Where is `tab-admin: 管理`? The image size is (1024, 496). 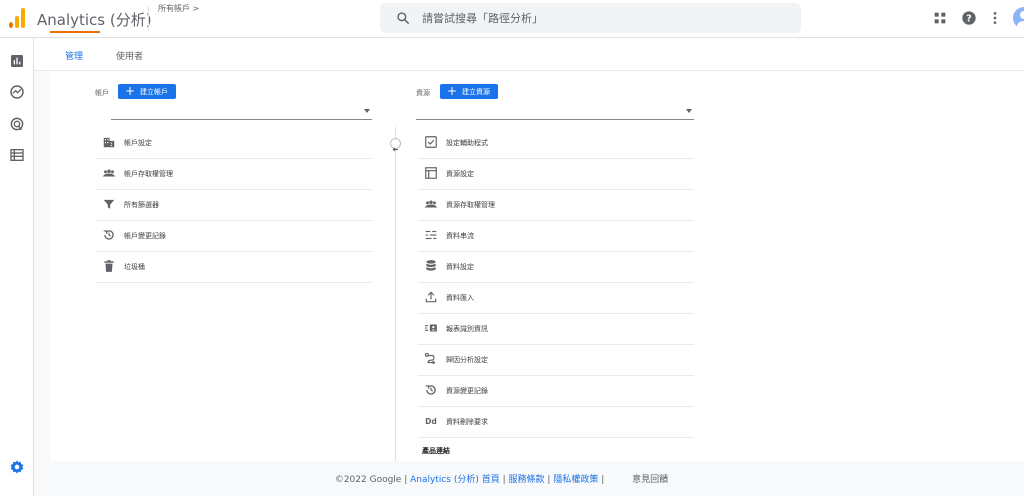 tab-admin: 管理 is located at coordinates (74, 55).